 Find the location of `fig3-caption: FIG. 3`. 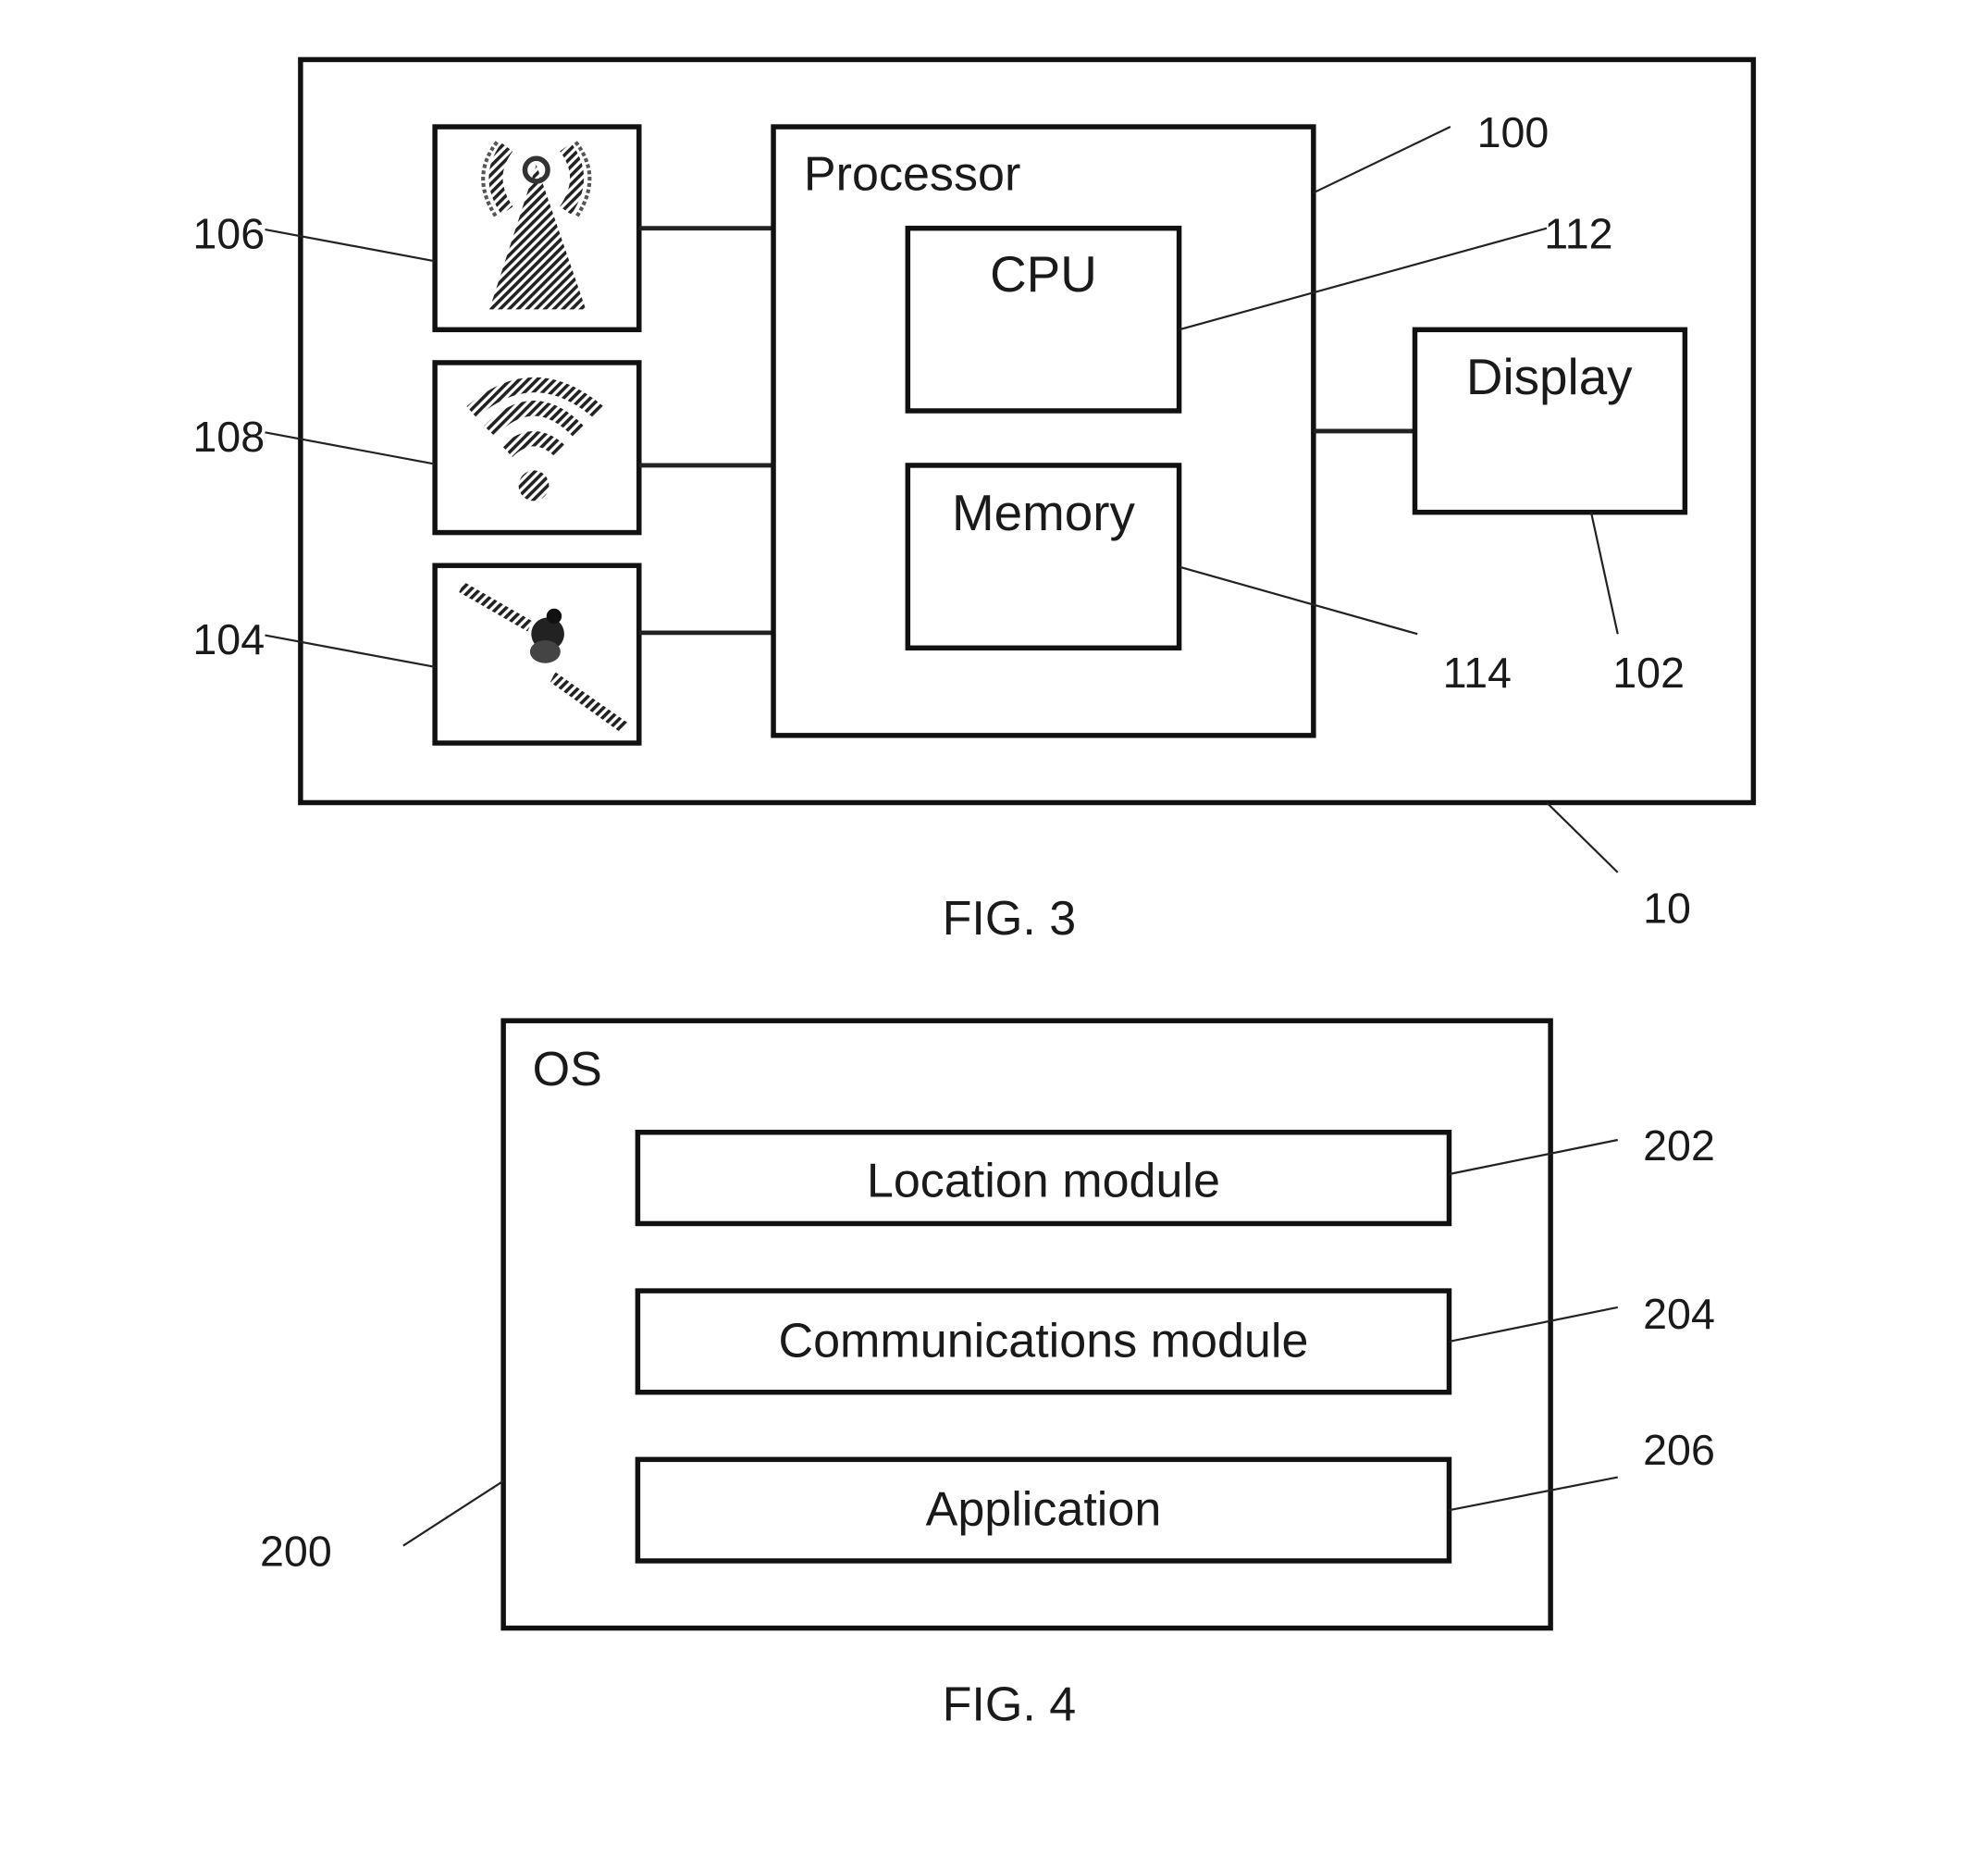

fig3-caption: FIG. 3 is located at coordinates (1010, 919).